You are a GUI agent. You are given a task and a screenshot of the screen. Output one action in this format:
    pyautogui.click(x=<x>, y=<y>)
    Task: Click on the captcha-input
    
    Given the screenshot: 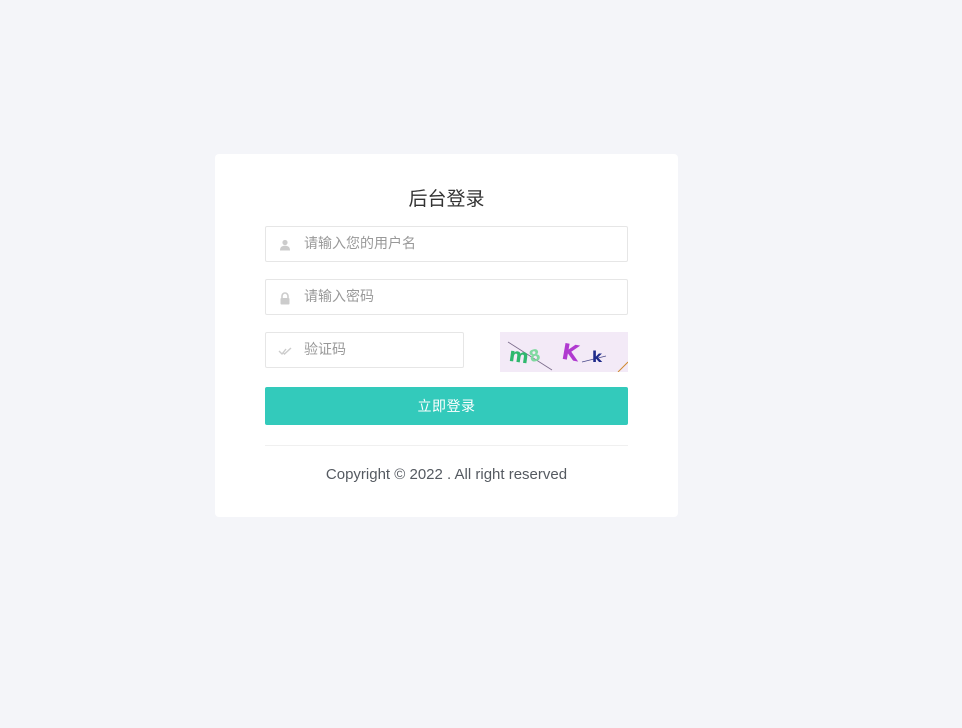 What is the action you would take?
    pyautogui.click(x=379, y=350)
    